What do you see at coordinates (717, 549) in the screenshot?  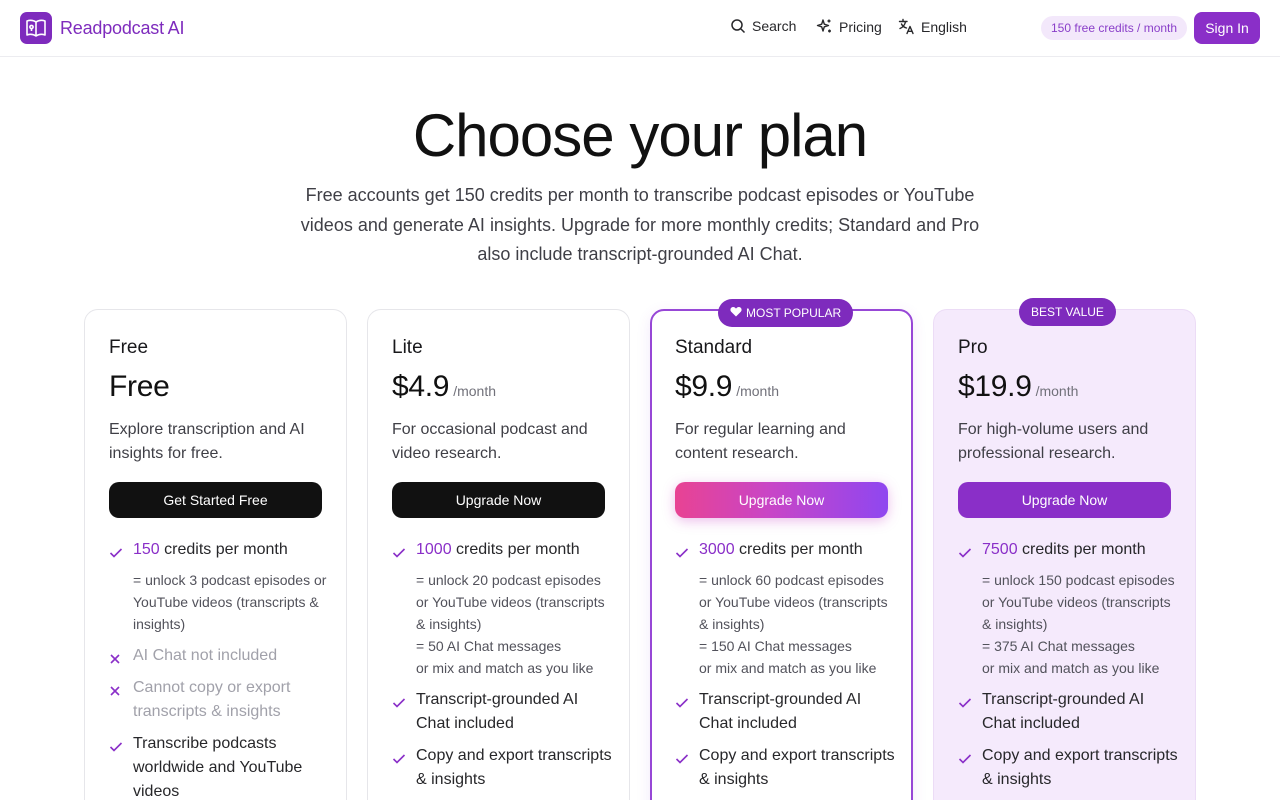 I see `credits-amount: 3000` at bounding box center [717, 549].